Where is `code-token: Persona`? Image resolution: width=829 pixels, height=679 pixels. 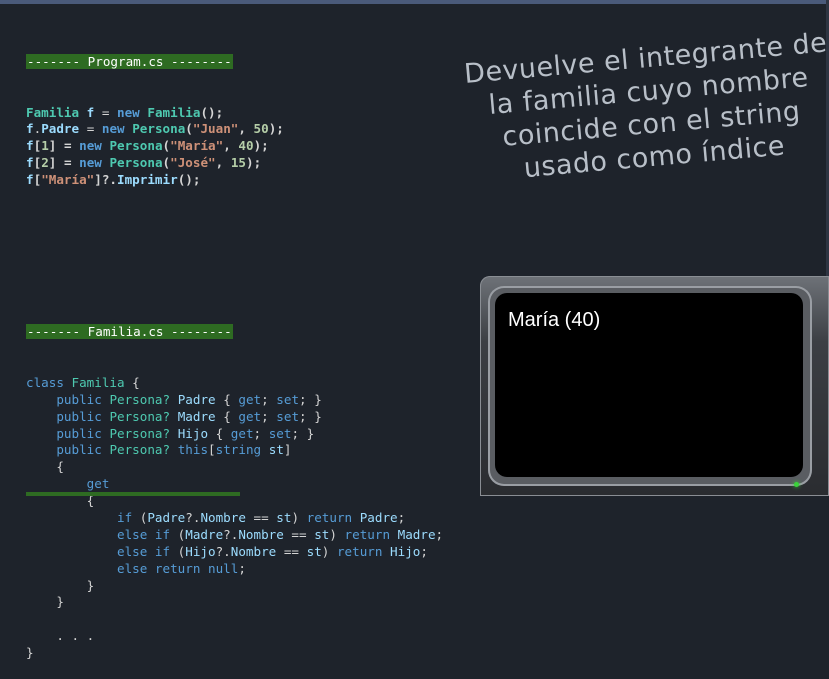
code-token: Persona is located at coordinates (159, 129).